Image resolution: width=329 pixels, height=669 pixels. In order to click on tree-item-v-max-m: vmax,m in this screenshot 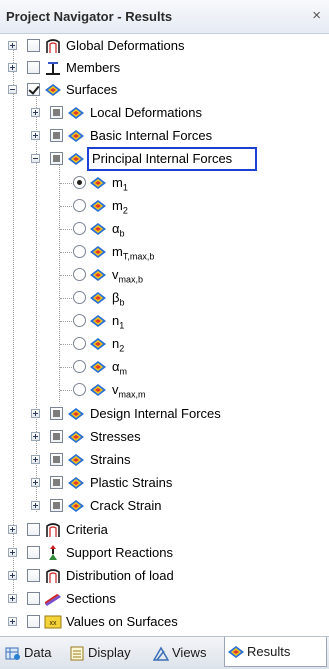, I will do `click(164, 390)`.